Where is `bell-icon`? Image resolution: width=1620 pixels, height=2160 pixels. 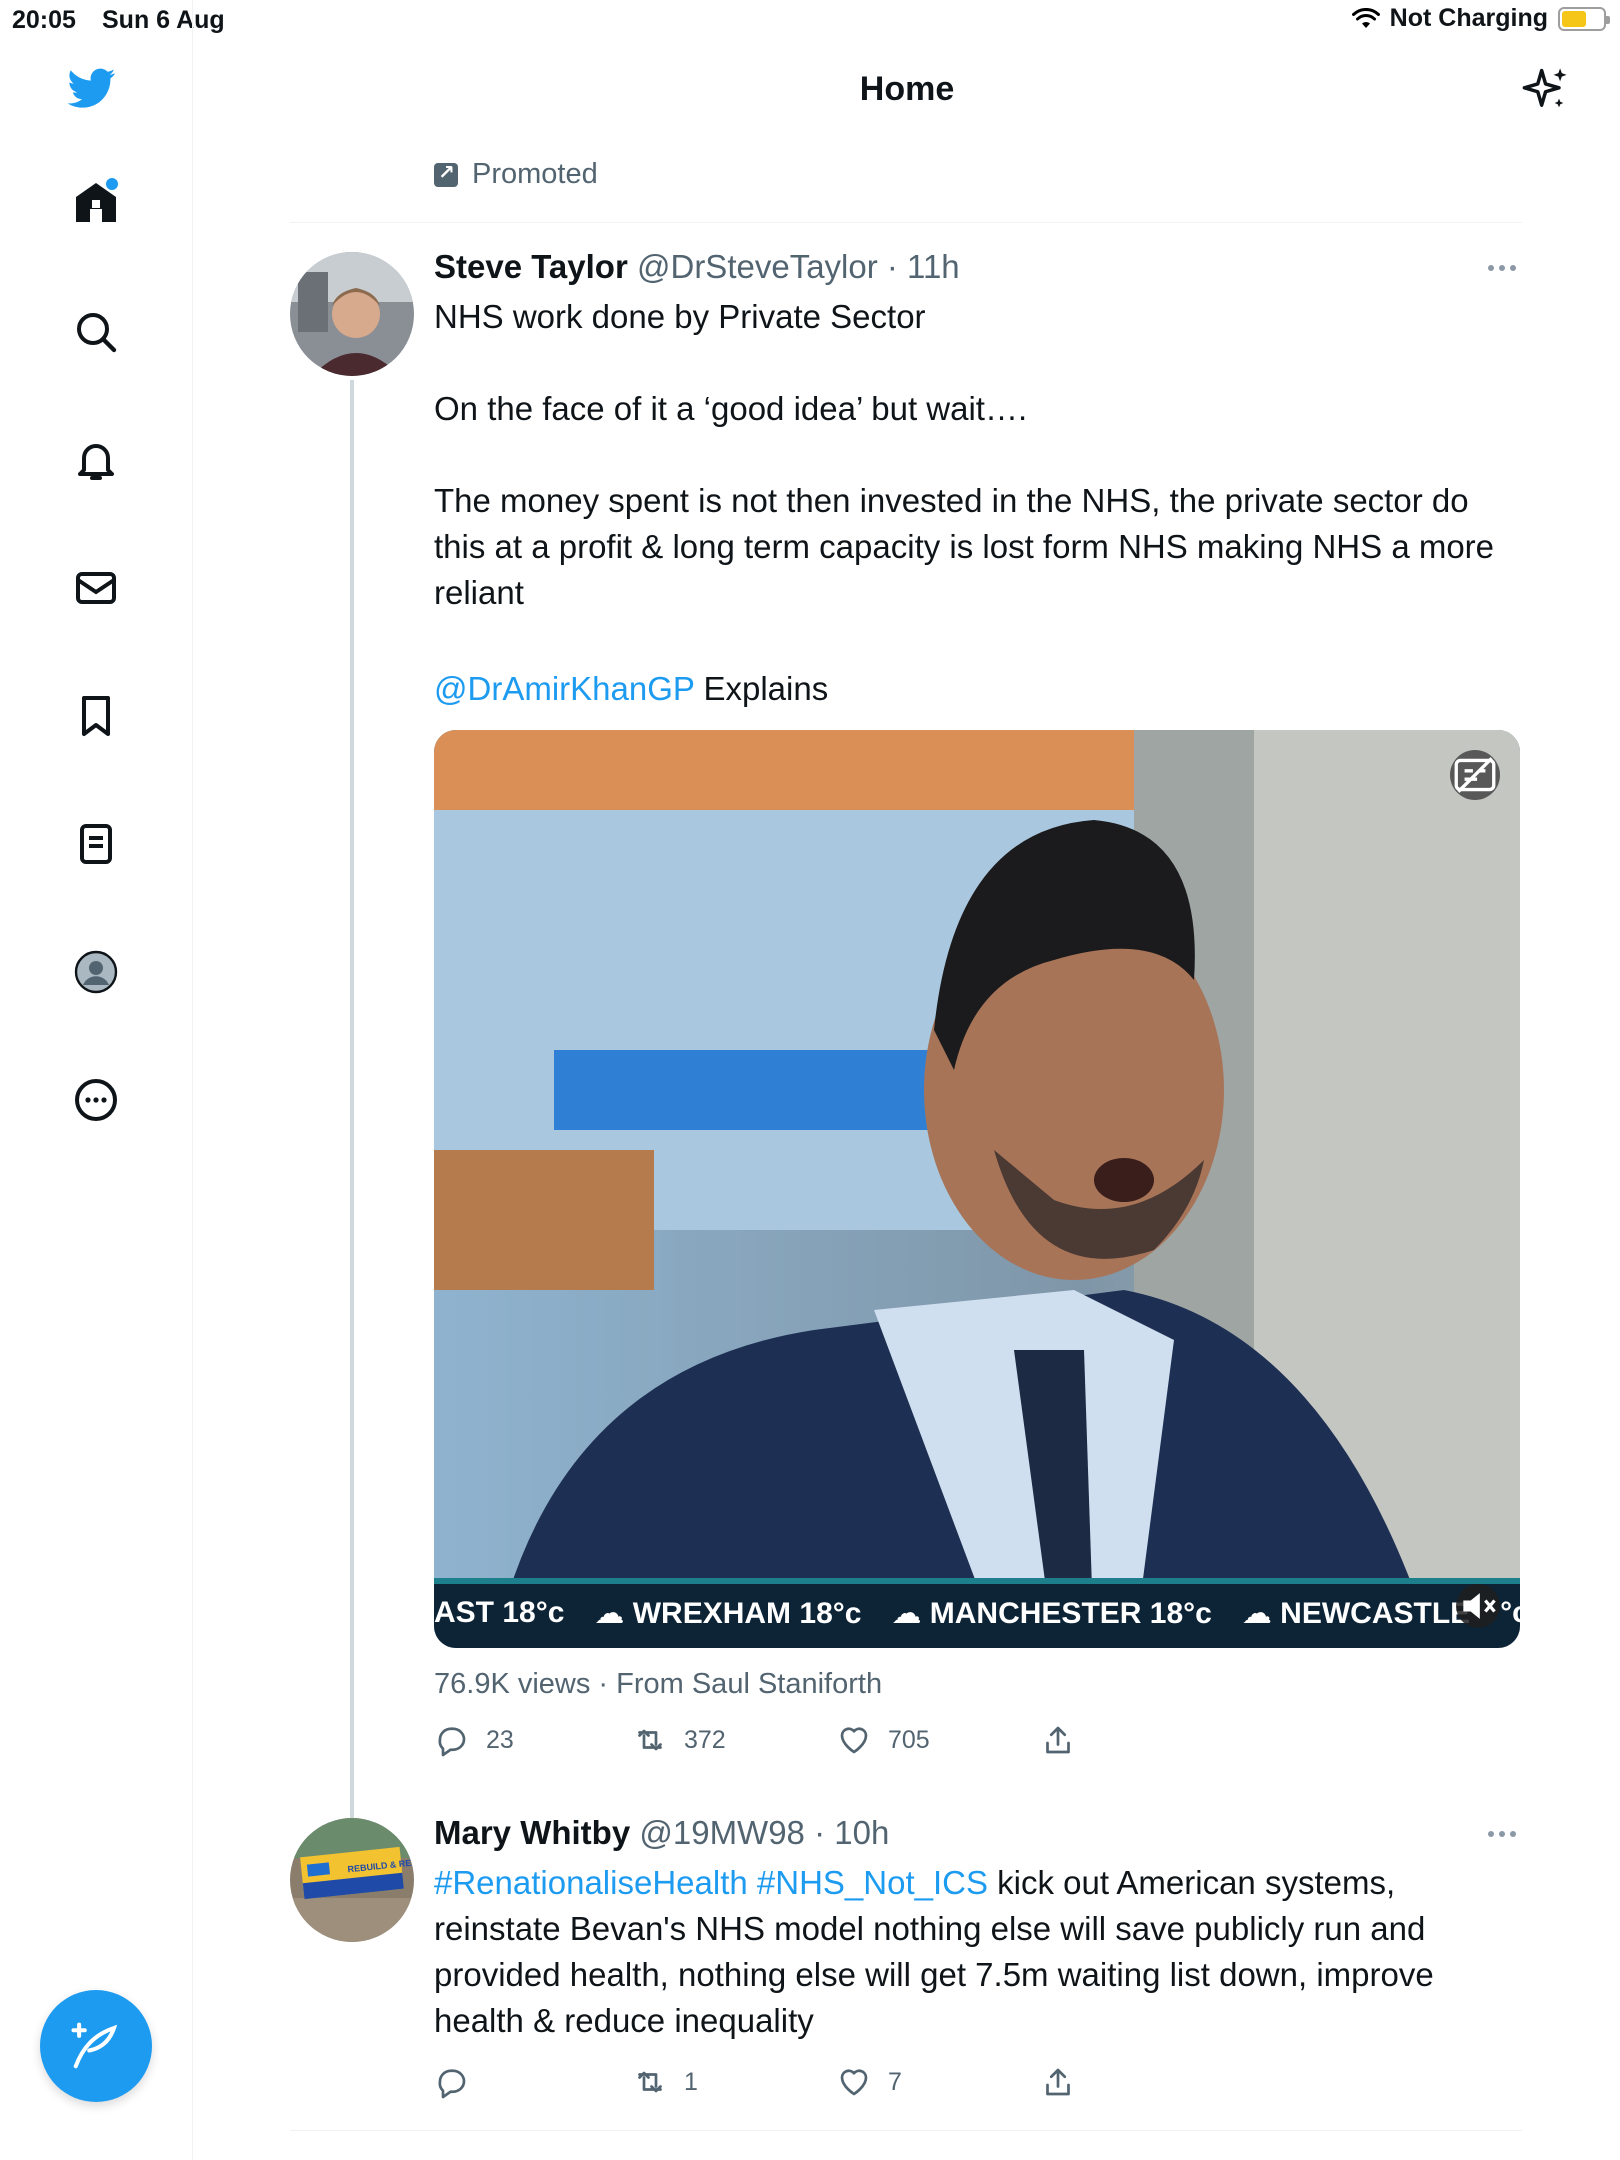 bell-icon is located at coordinates (96, 462).